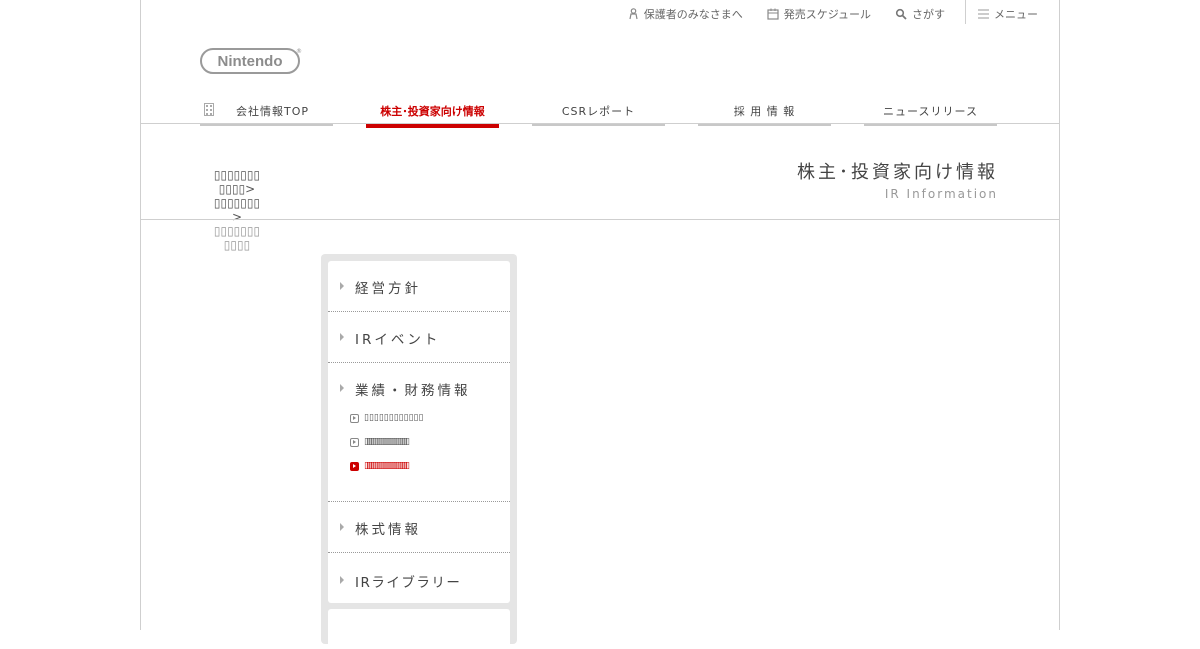 This screenshot has height=649, width=1200. I want to click on tab-label: 株主･投資家向け情報, so click(432, 111).